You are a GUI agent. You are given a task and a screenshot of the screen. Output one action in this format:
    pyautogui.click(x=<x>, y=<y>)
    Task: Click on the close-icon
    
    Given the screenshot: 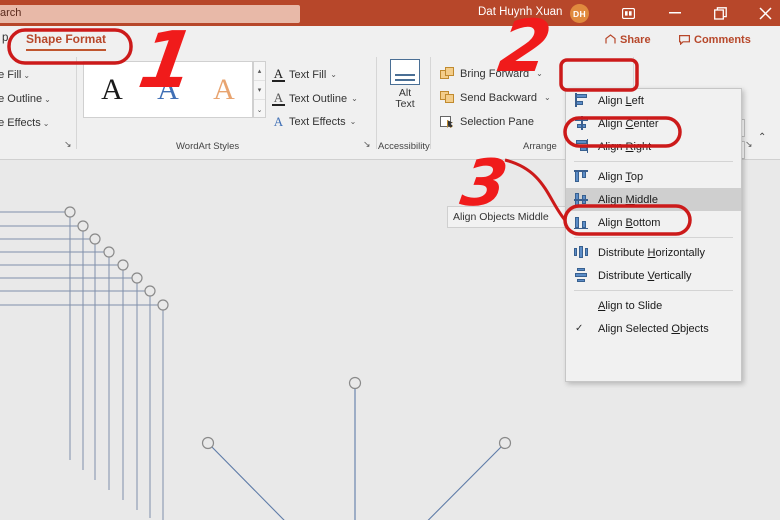 What is the action you would take?
    pyautogui.click(x=762, y=13)
    